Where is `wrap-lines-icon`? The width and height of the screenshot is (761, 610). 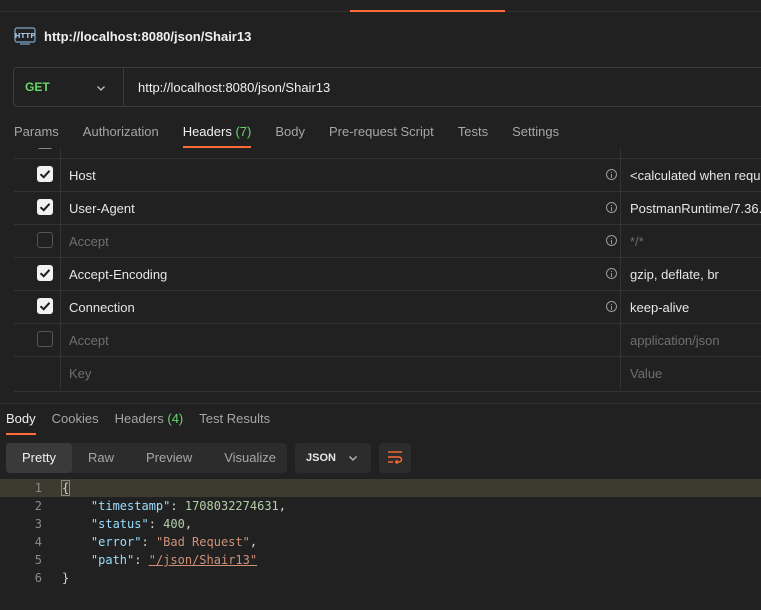 wrap-lines-icon is located at coordinates (395, 458).